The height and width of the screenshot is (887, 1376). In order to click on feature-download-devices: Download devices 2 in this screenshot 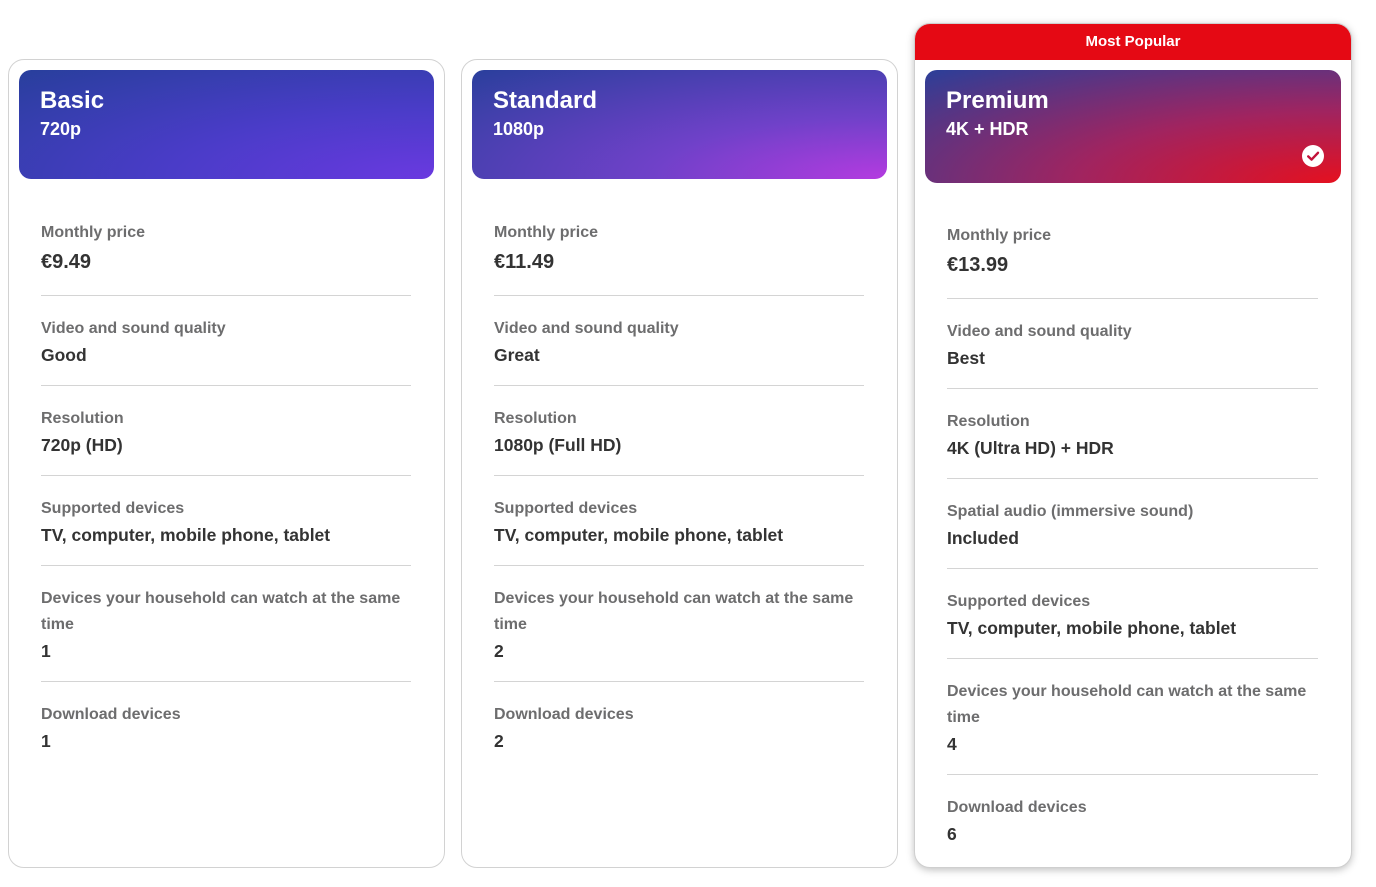, I will do `click(679, 726)`.